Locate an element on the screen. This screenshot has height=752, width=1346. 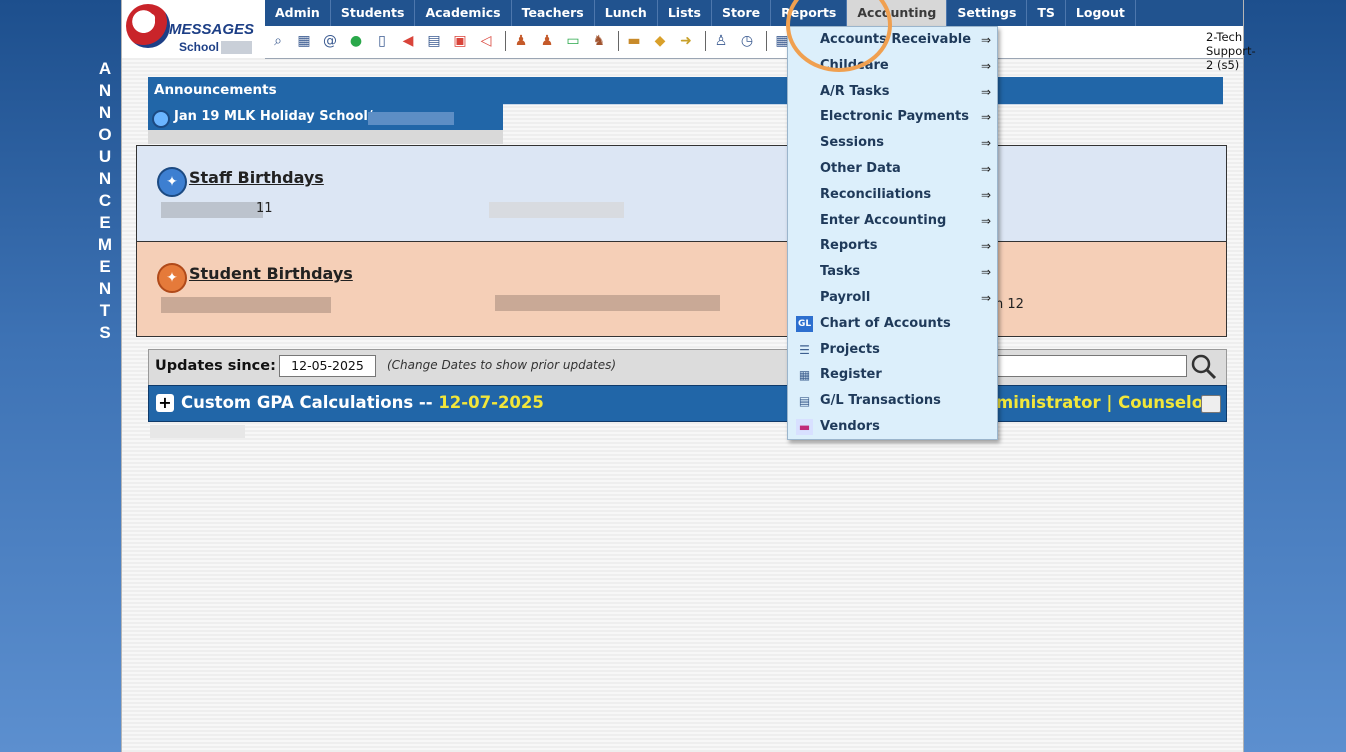
logo-letter: P is located at coordinates (147, 22).